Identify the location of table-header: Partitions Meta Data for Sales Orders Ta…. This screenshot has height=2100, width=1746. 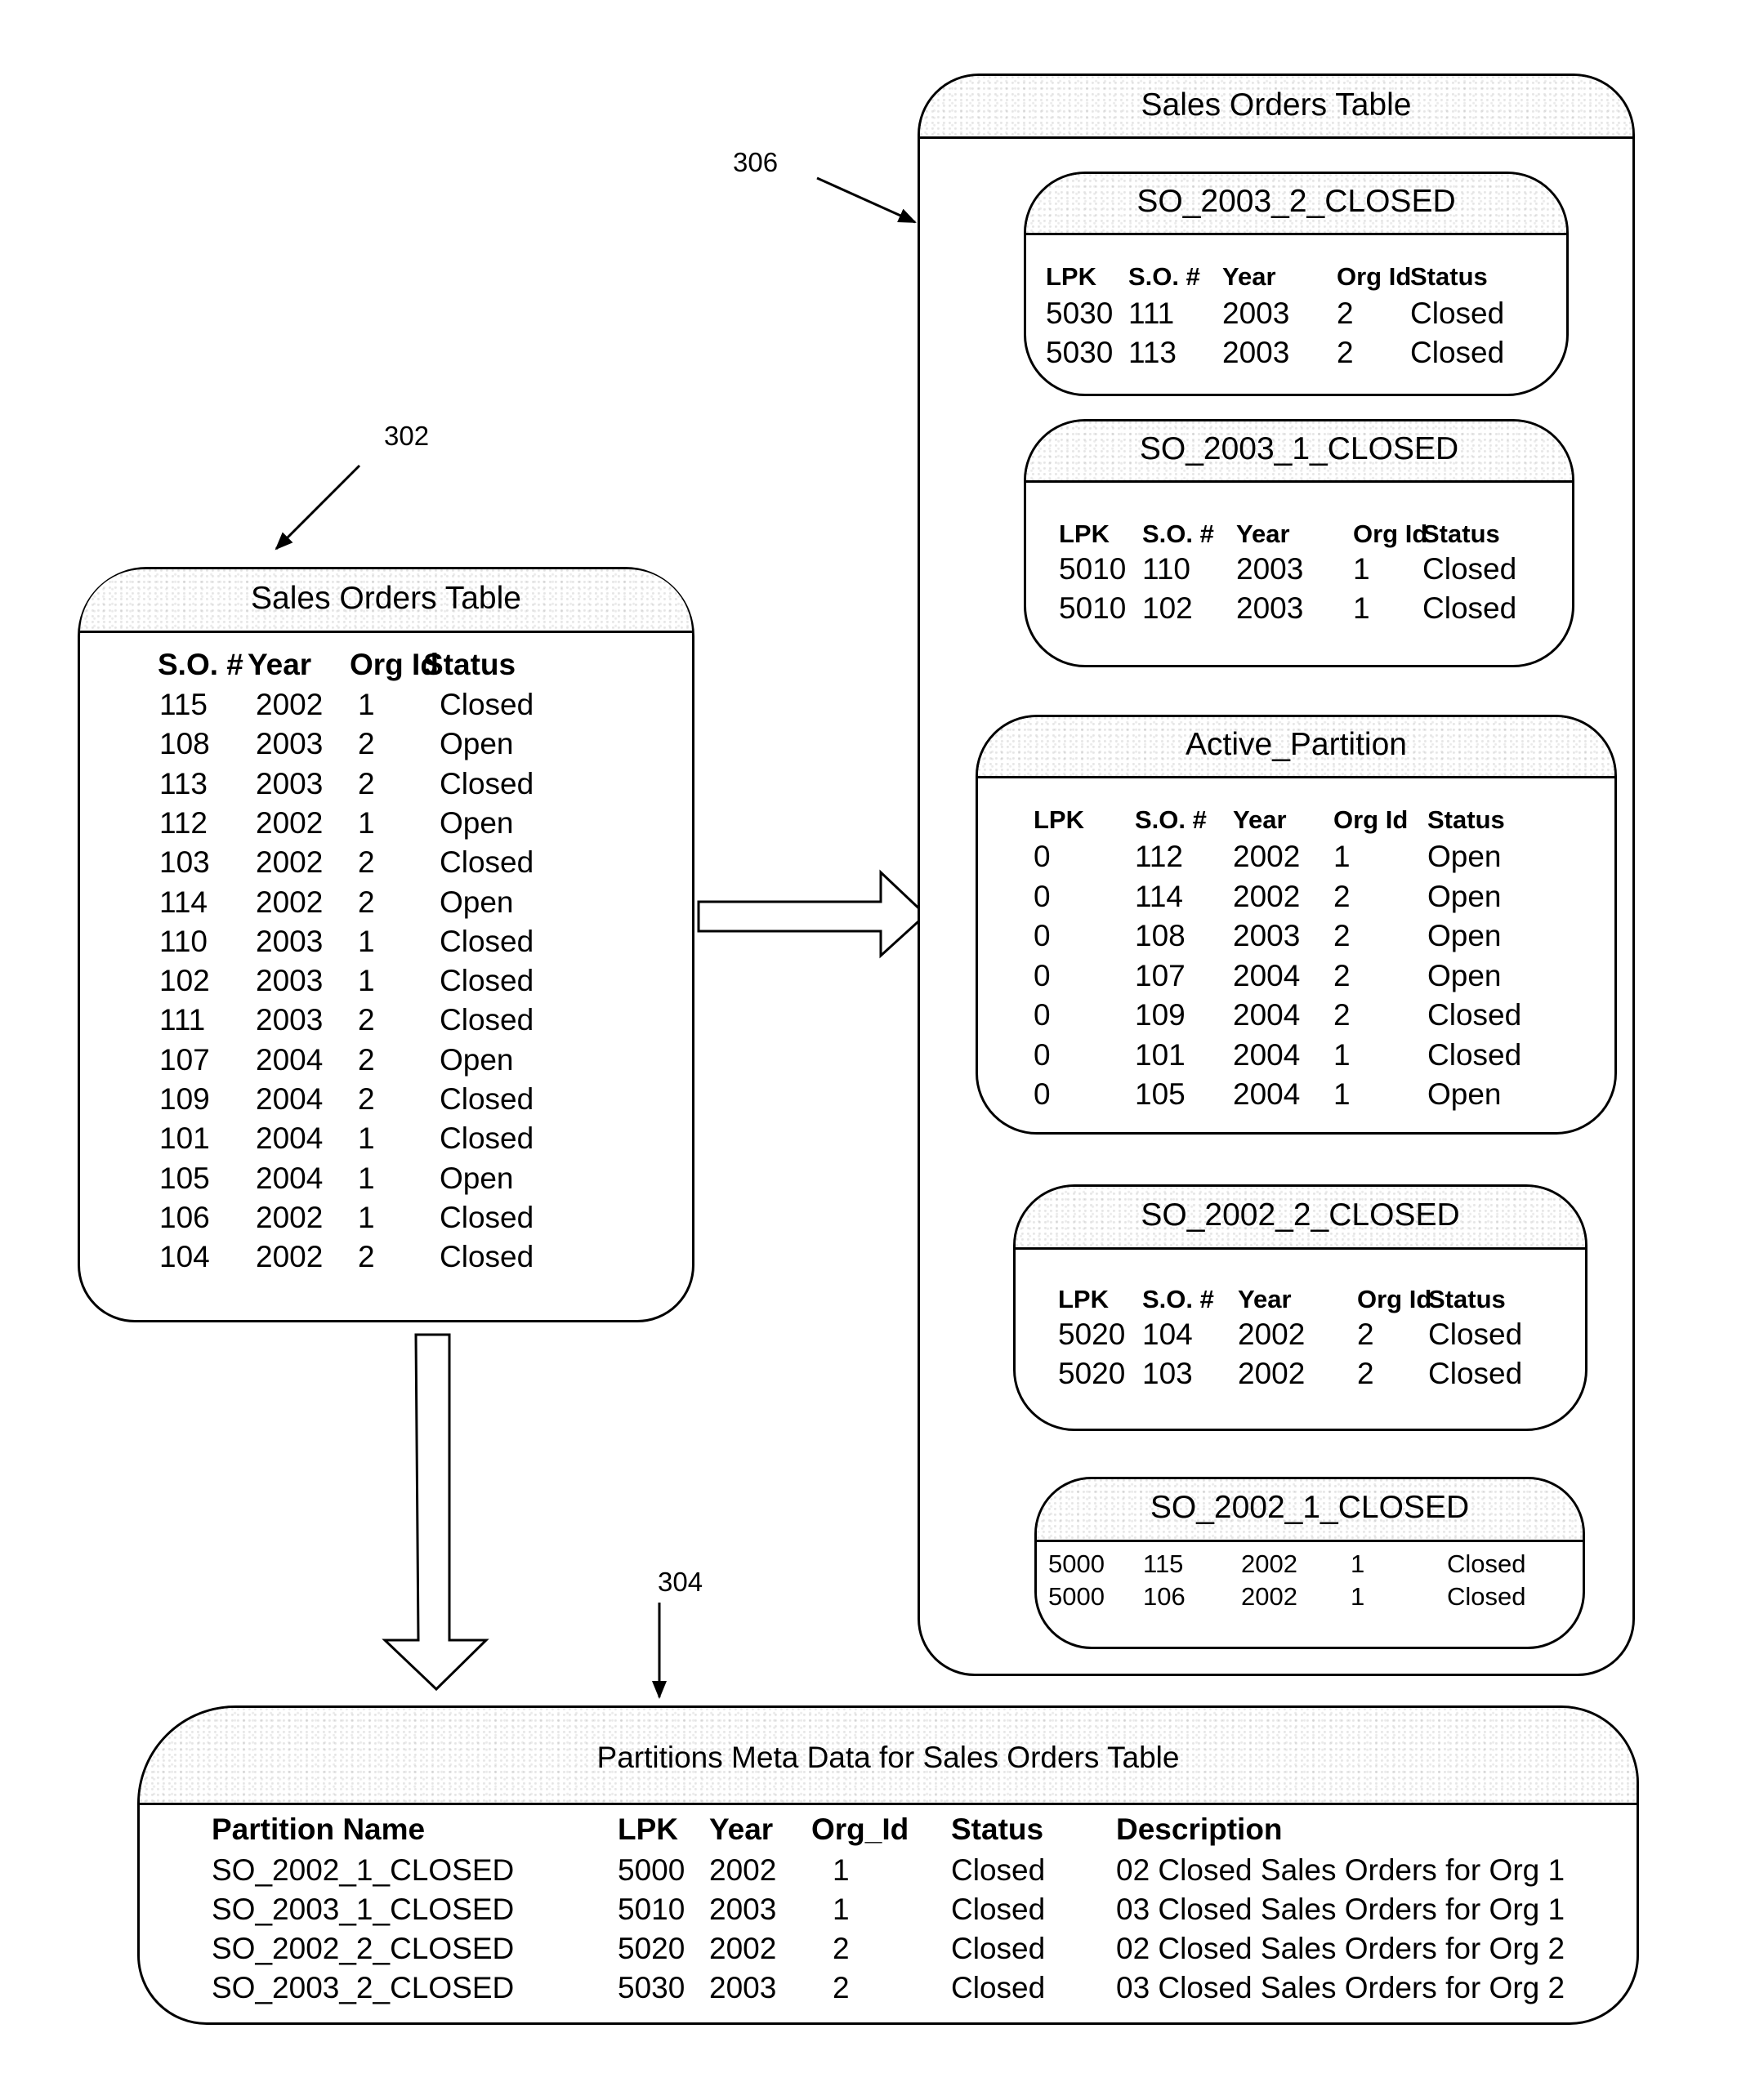
(889, 1756).